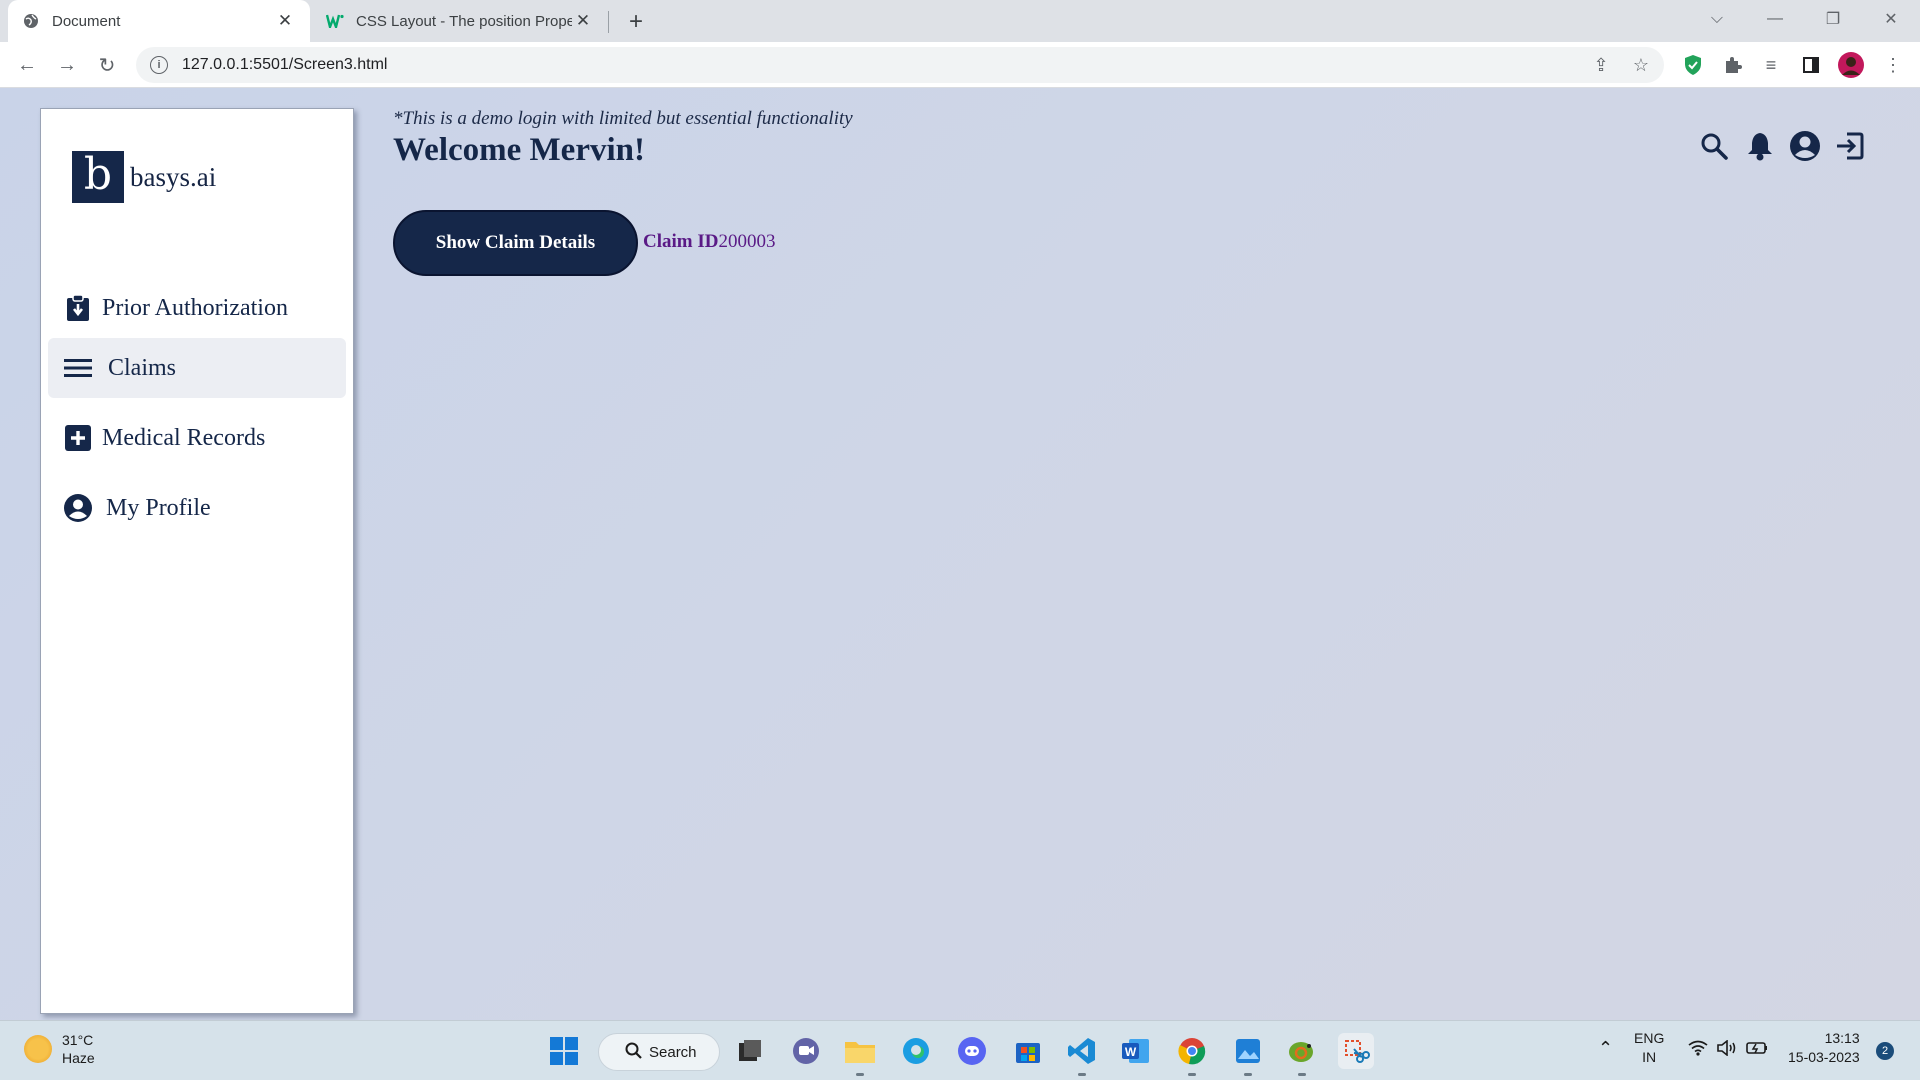 The height and width of the screenshot is (1080, 1920). I want to click on new-tab-button: +, so click(636, 22).